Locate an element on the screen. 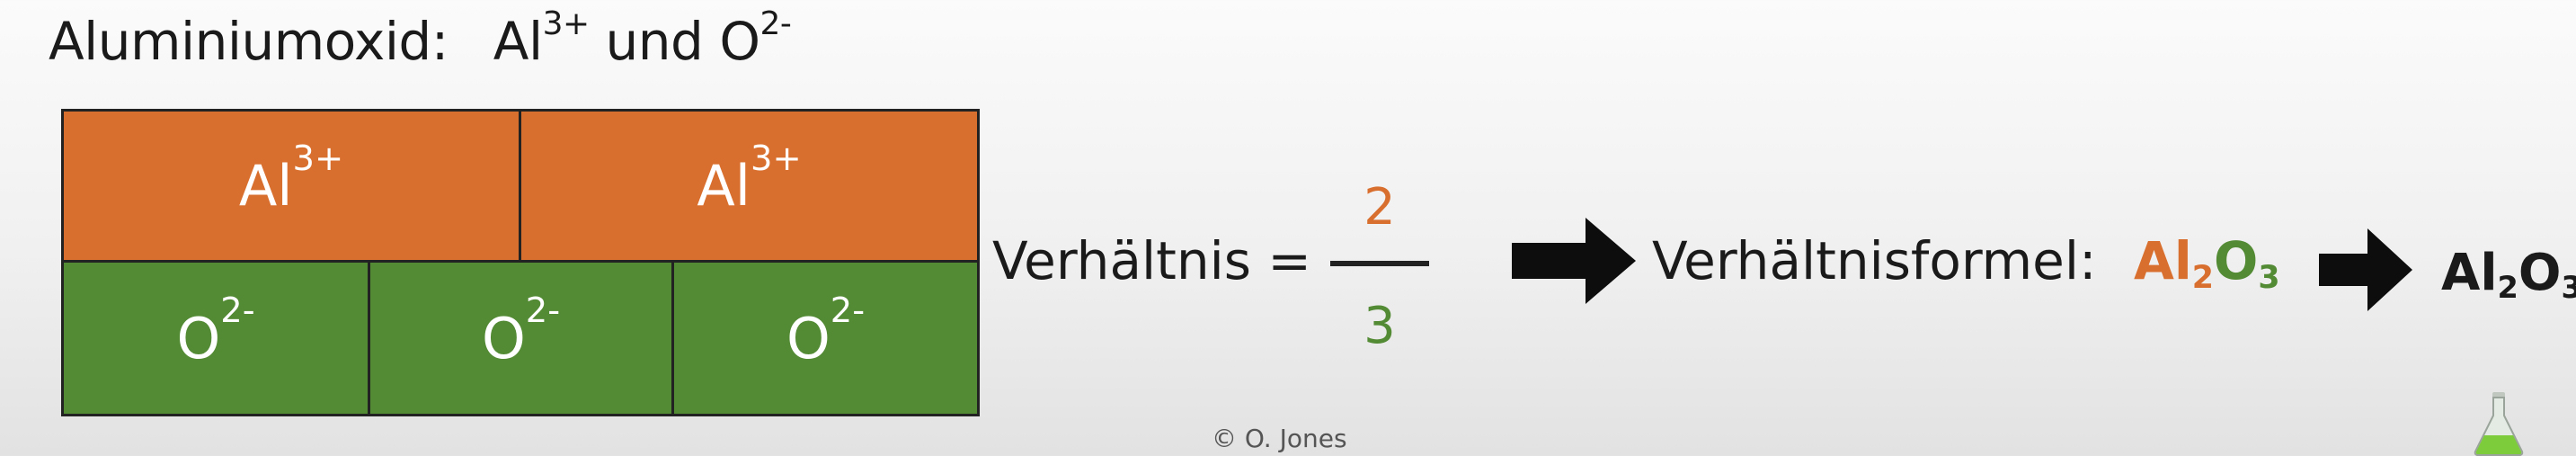 The image size is (2576, 456). ratio-numerator: 2 is located at coordinates (1380, 208).